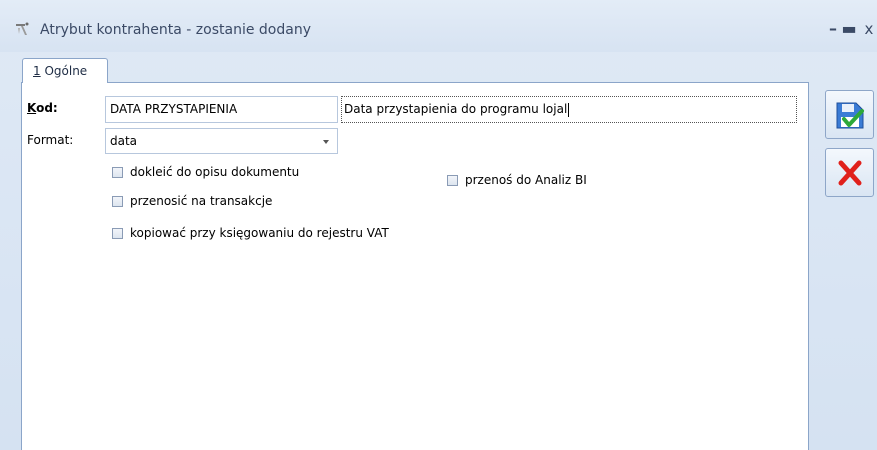  I want to click on format-label: Format:, so click(50, 140).